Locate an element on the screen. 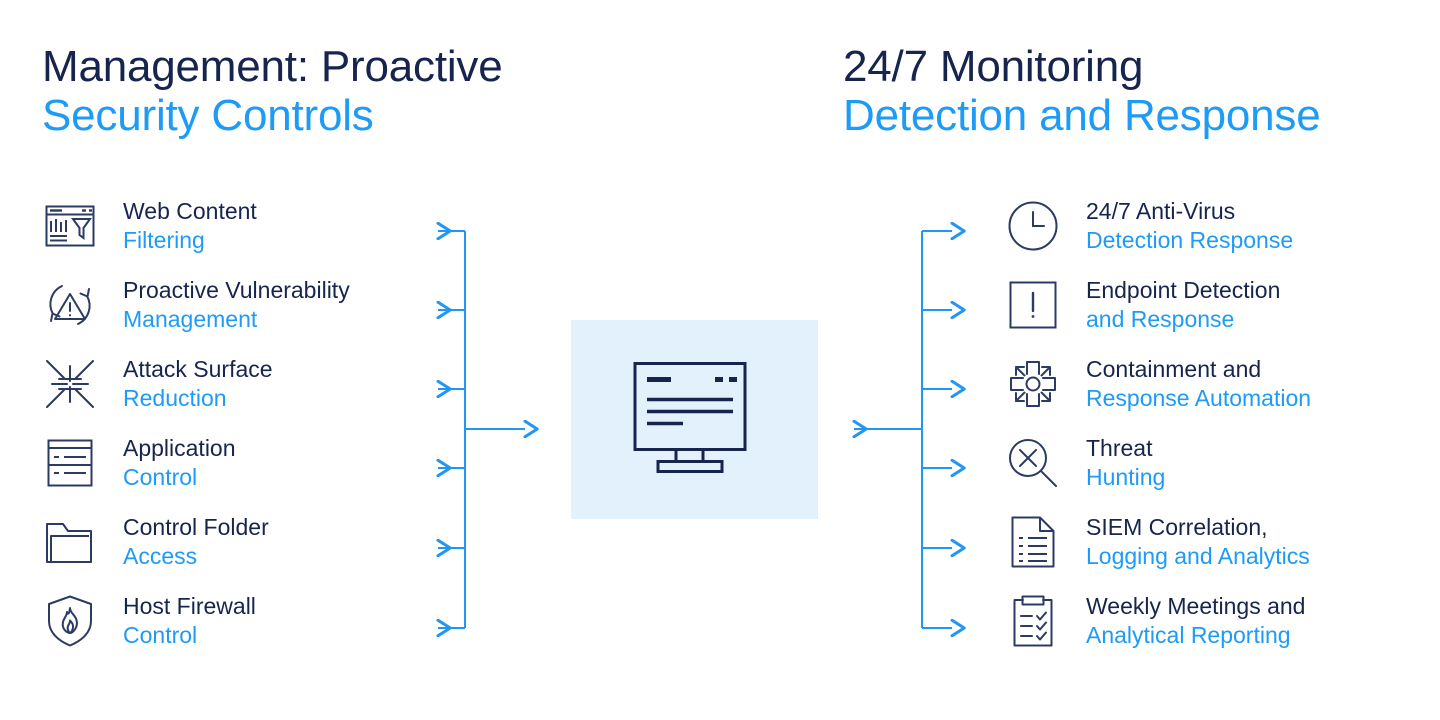 Image resolution: width=1440 pixels, height=720 pixels. list-item-text: SIEM Correlation, Logging and Analytics is located at coordinates (1198, 541).